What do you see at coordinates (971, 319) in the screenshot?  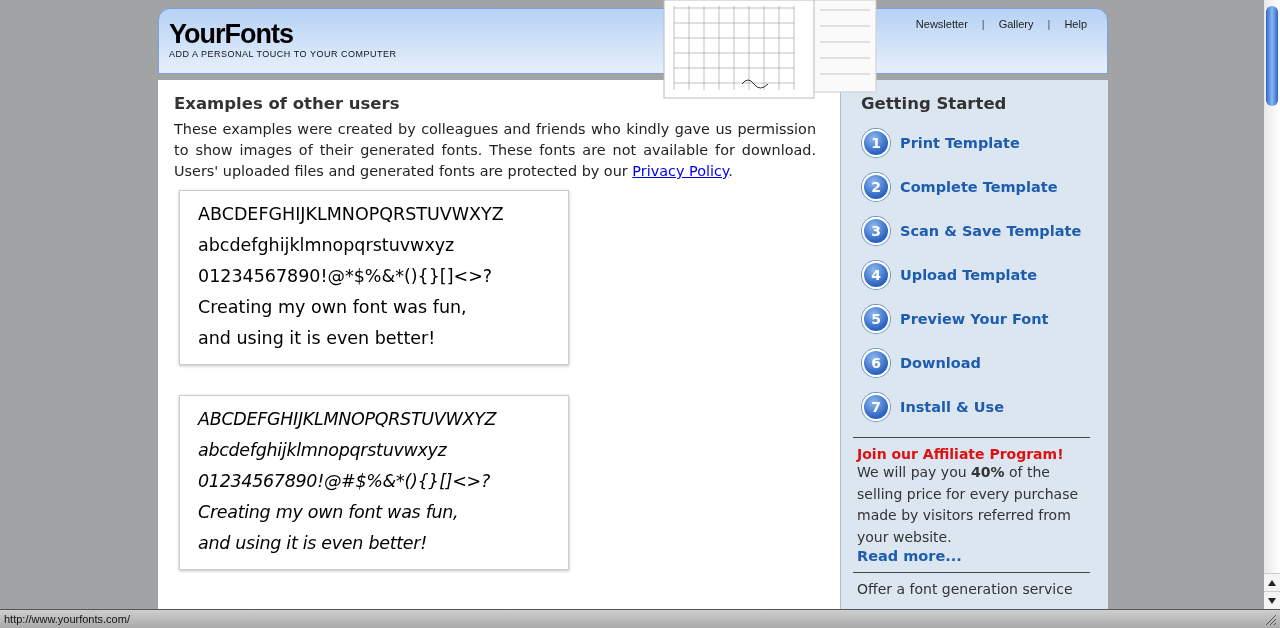 I see `step-link: 5 Preview Your Font` at bounding box center [971, 319].